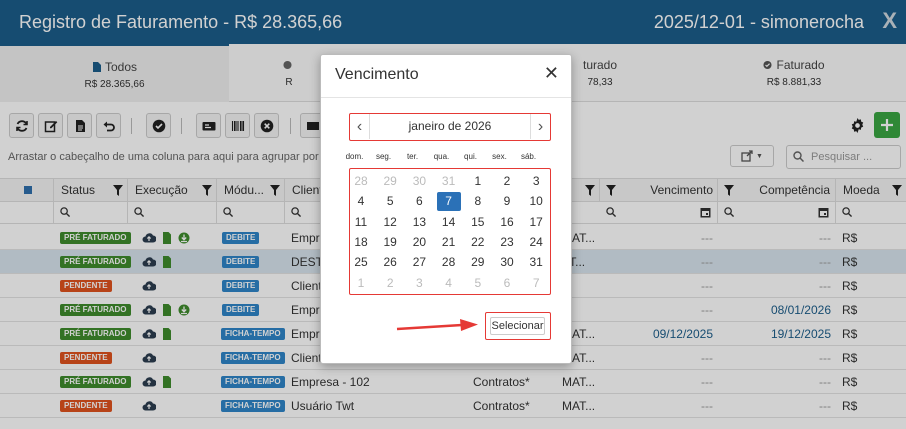 This screenshot has width=906, height=429. What do you see at coordinates (361, 242) in the screenshot?
I see `calendar-day: 18` at bounding box center [361, 242].